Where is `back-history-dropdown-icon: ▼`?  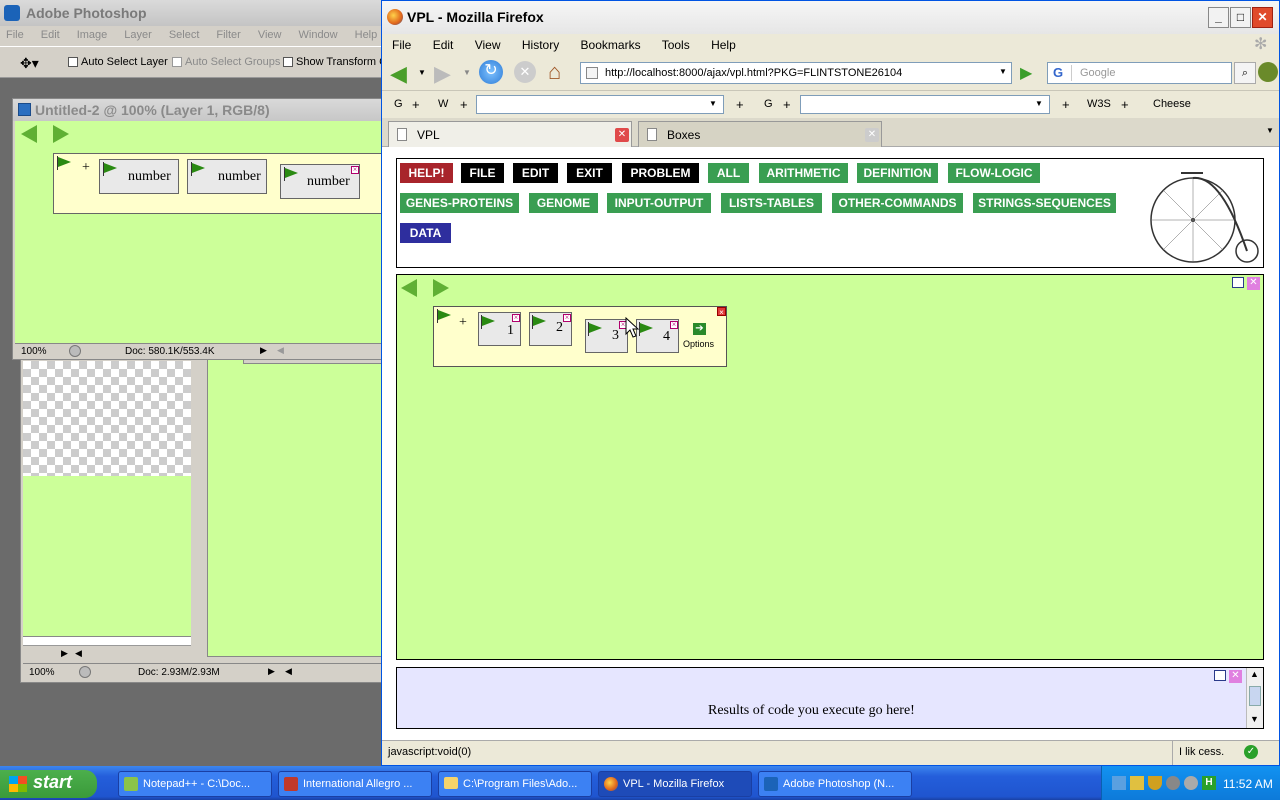 back-history-dropdown-icon: ▼ is located at coordinates (422, 72).